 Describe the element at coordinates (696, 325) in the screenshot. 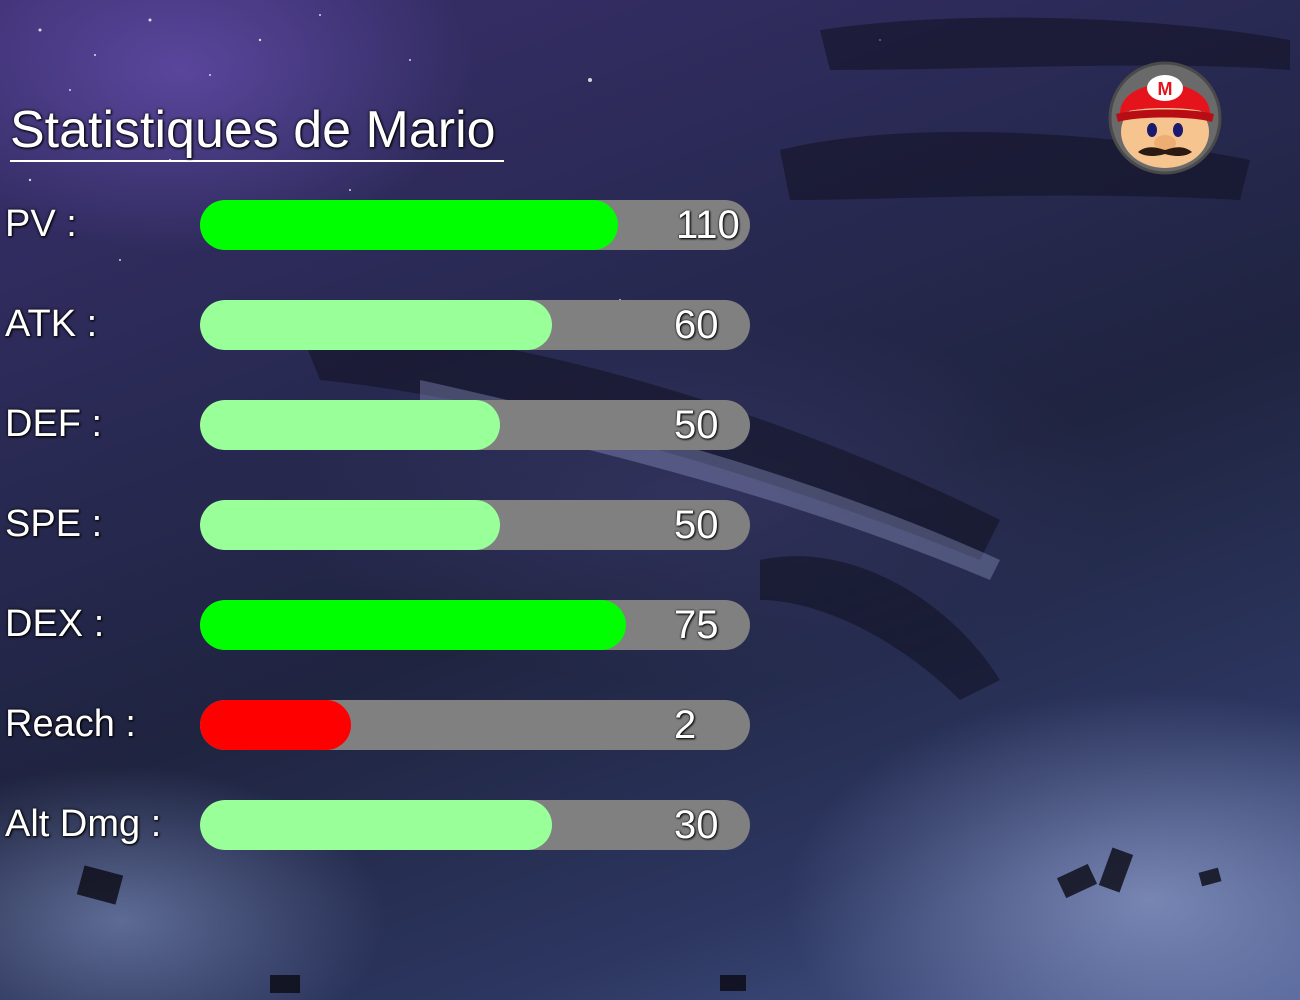

I see `stat-value: 60` at that location.